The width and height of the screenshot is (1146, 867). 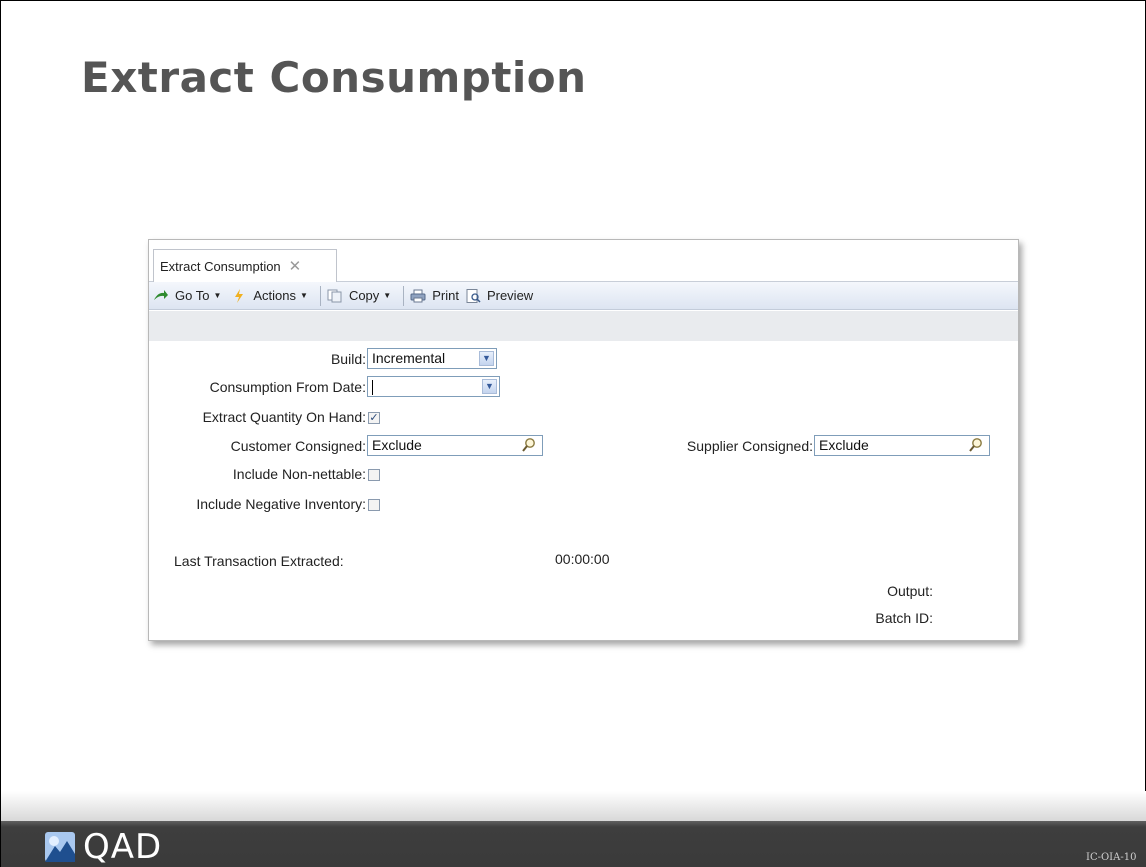 What do you see at coordinates (374, 475) in the screenshot?
I see `include-non-nettable-checkbox` at bounding box center [374, 475].